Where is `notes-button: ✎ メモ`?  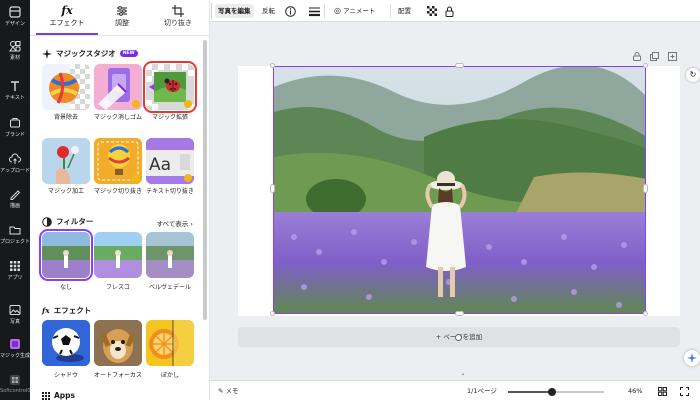 notes-button: ✎ メモ is located at coordinates (228, 390).